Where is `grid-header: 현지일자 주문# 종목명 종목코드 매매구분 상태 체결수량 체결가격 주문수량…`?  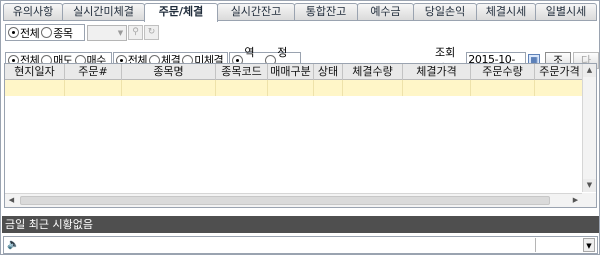 grid-header: 현지일자 주문# 종목명 종목코드 매매구분 상태 체결수량 체결가격 주문수량… is located at coordinates (295, 72).